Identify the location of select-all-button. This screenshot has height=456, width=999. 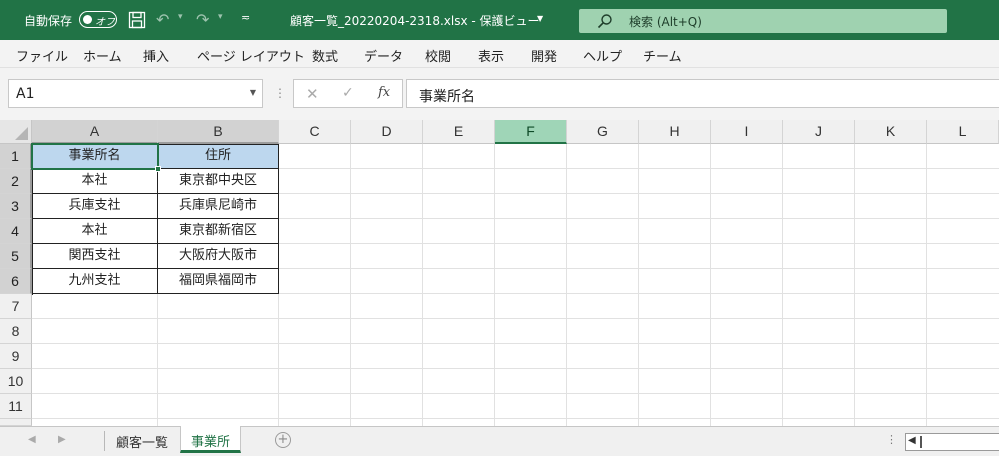
(16, 132).